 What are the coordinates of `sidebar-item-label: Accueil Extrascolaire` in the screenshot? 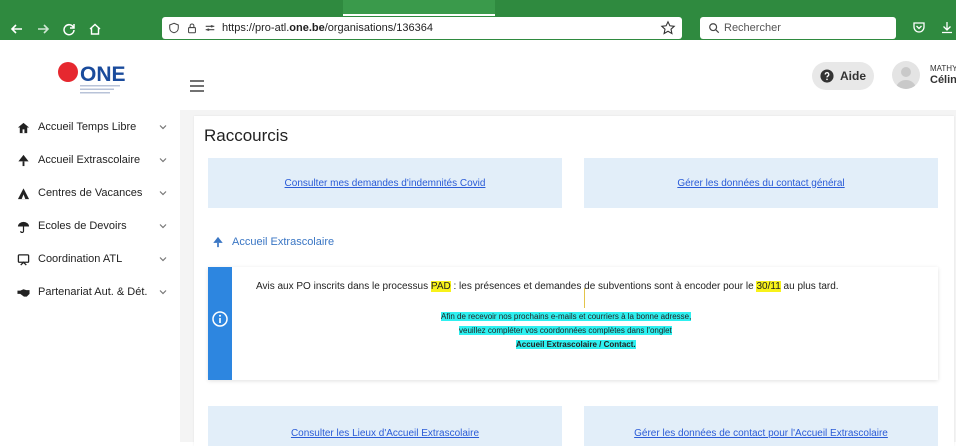 It's located at (89, 160).